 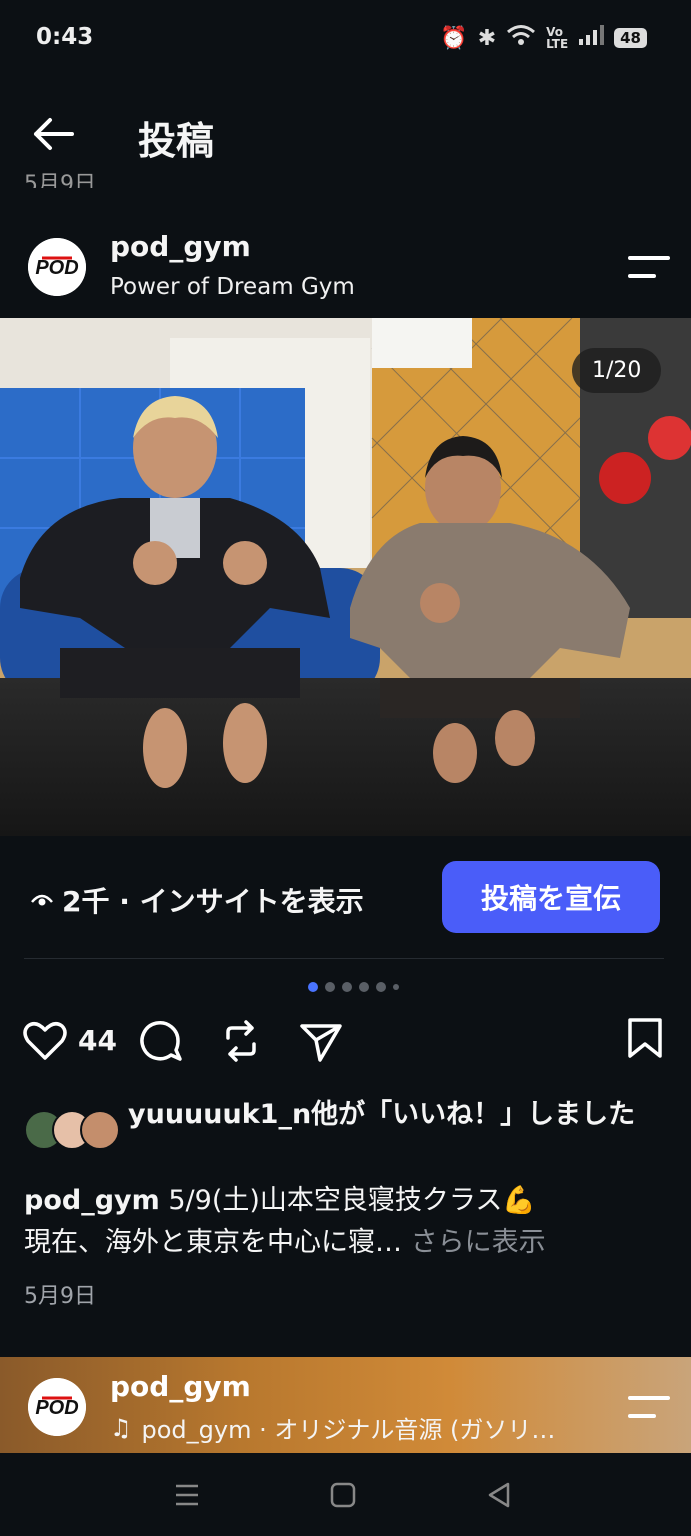 What do you see at coordinates (499, 1495) in the screenshot?
I see `back-nav-icon` at bounding box center [499, 1495].